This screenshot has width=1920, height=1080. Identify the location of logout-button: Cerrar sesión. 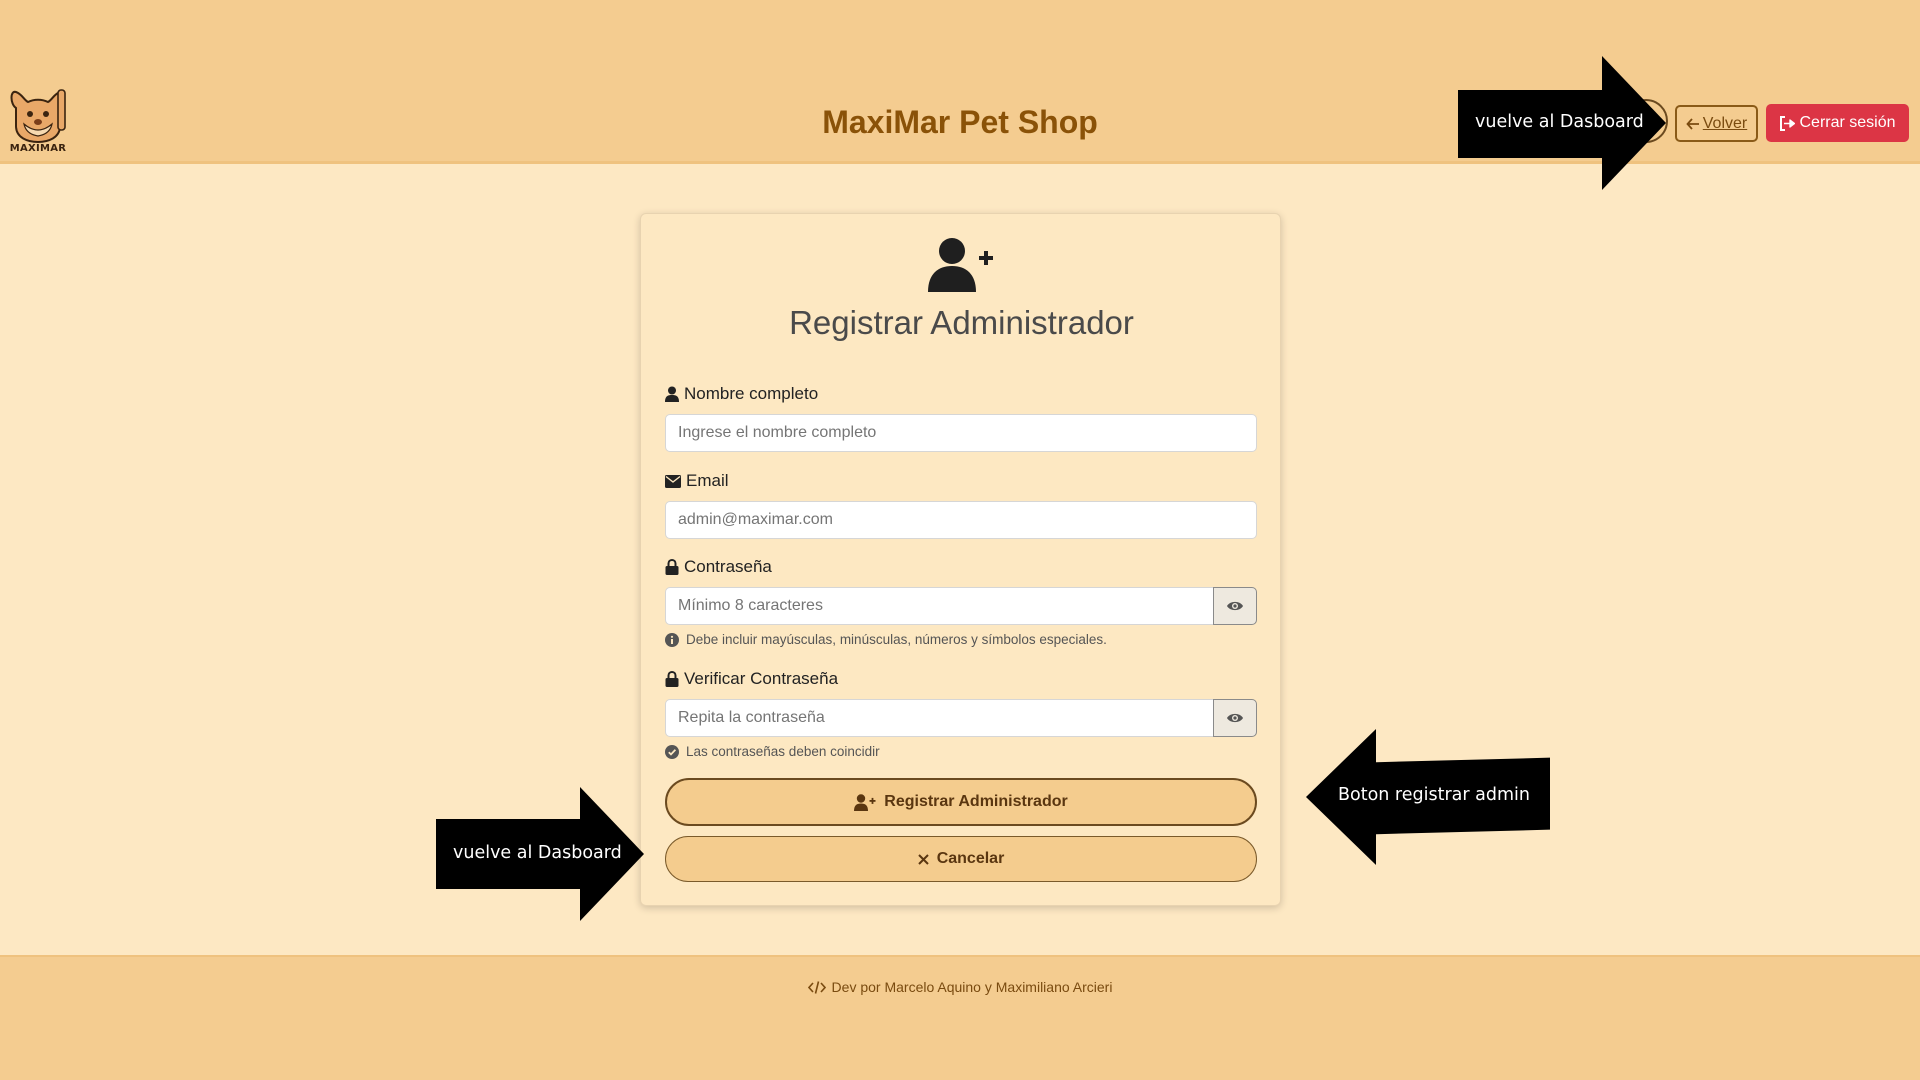
(1837, 123).